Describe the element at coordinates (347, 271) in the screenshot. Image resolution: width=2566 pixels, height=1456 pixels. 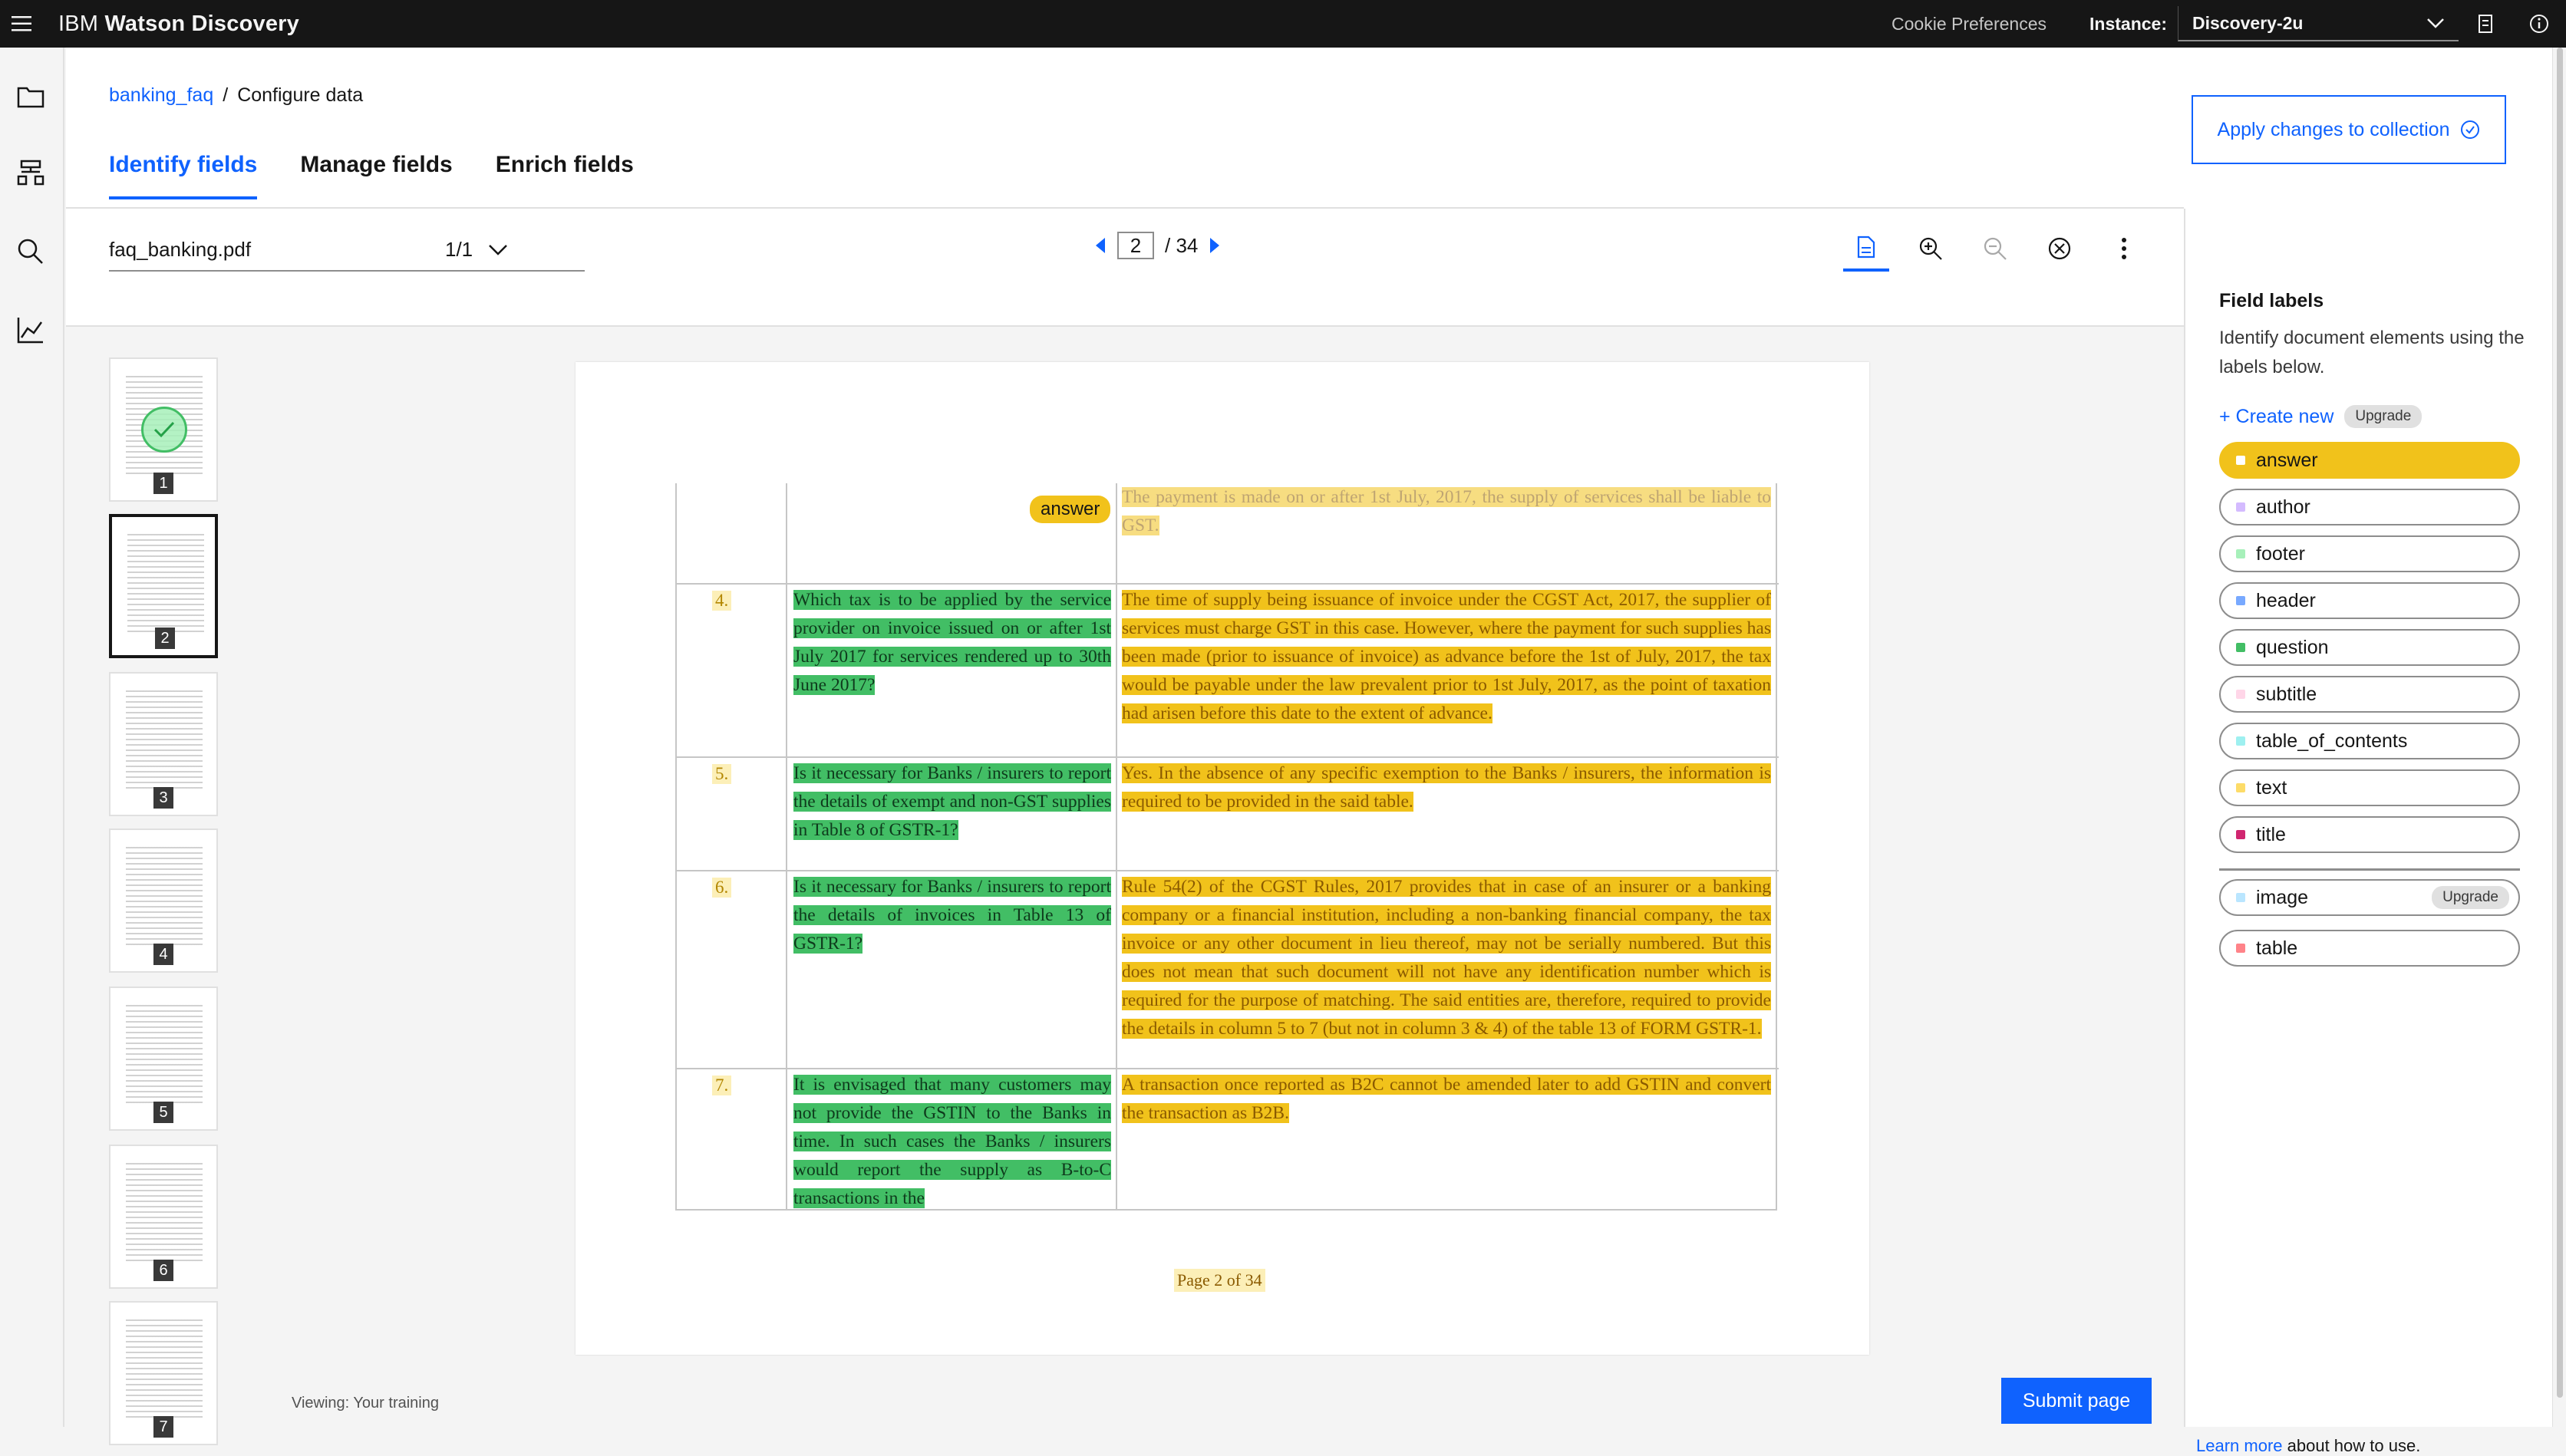
I see `file-selector-underline` at that location.